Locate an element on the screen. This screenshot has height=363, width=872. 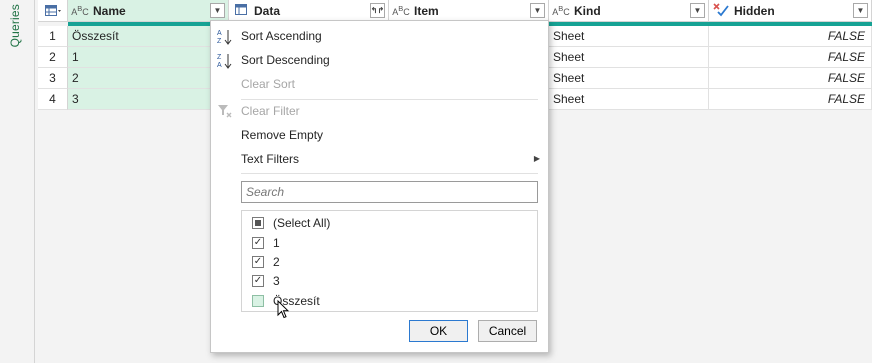
table-options-button is located at coordinates (53, 11).